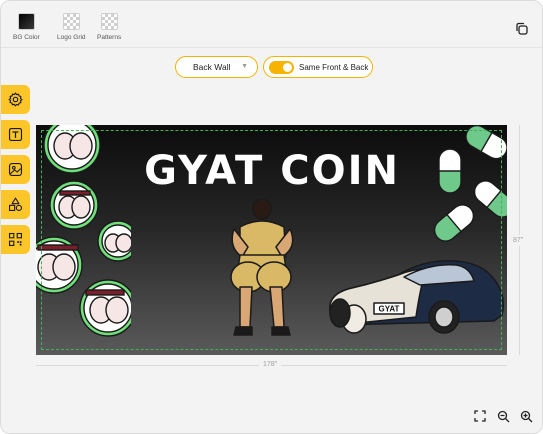 This screenshot has height=434, width=543. I want to click on height-dimension-label: 87", so click(518, 240).